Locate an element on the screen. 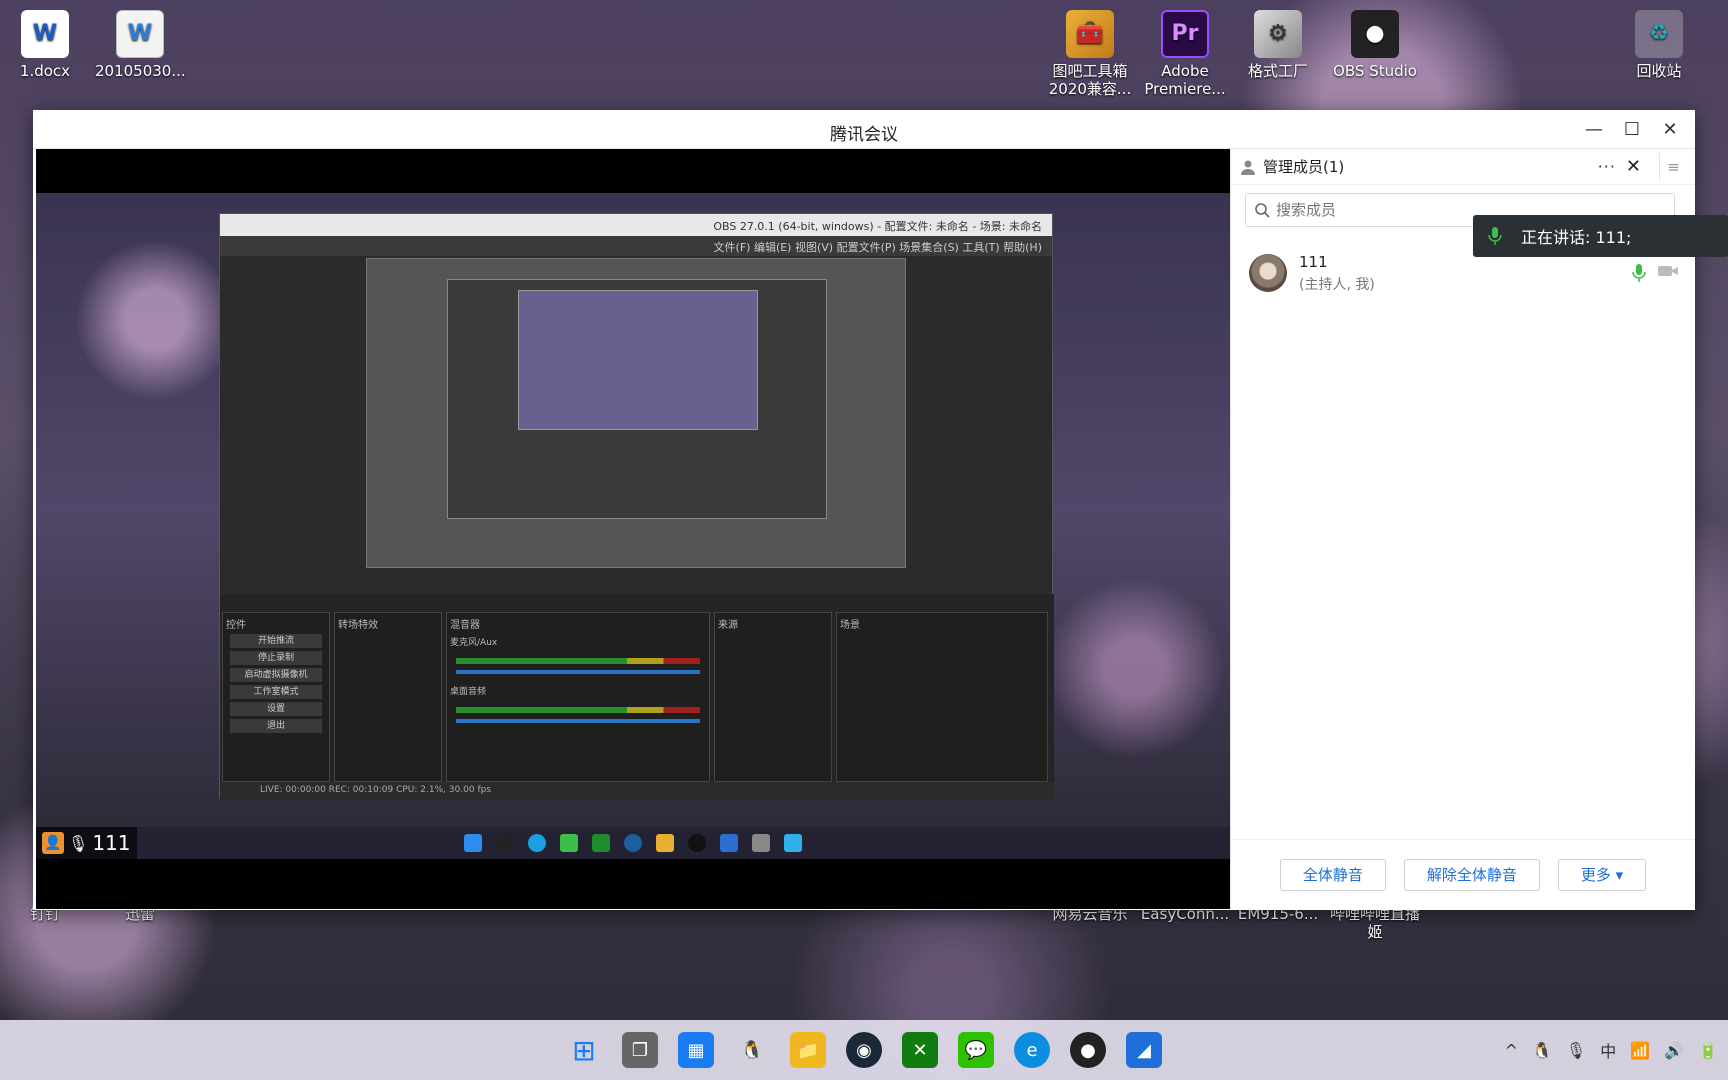 The height and width of the screenshot is (1080, 1728). dock-transitions: 转场特效 is located at coordinates (388, 697).